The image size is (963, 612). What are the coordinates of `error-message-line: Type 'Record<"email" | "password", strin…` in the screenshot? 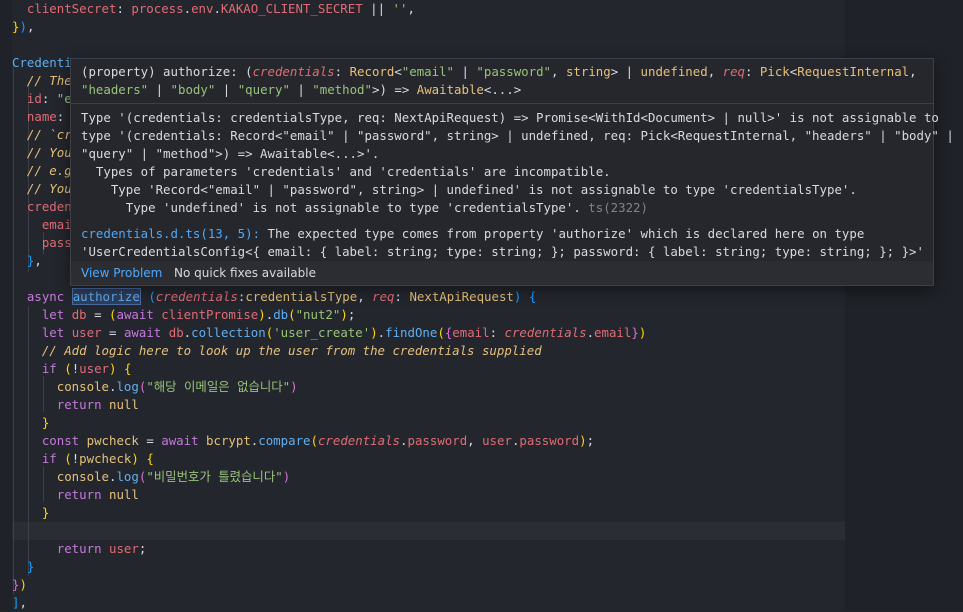 It's located at (469, 189).